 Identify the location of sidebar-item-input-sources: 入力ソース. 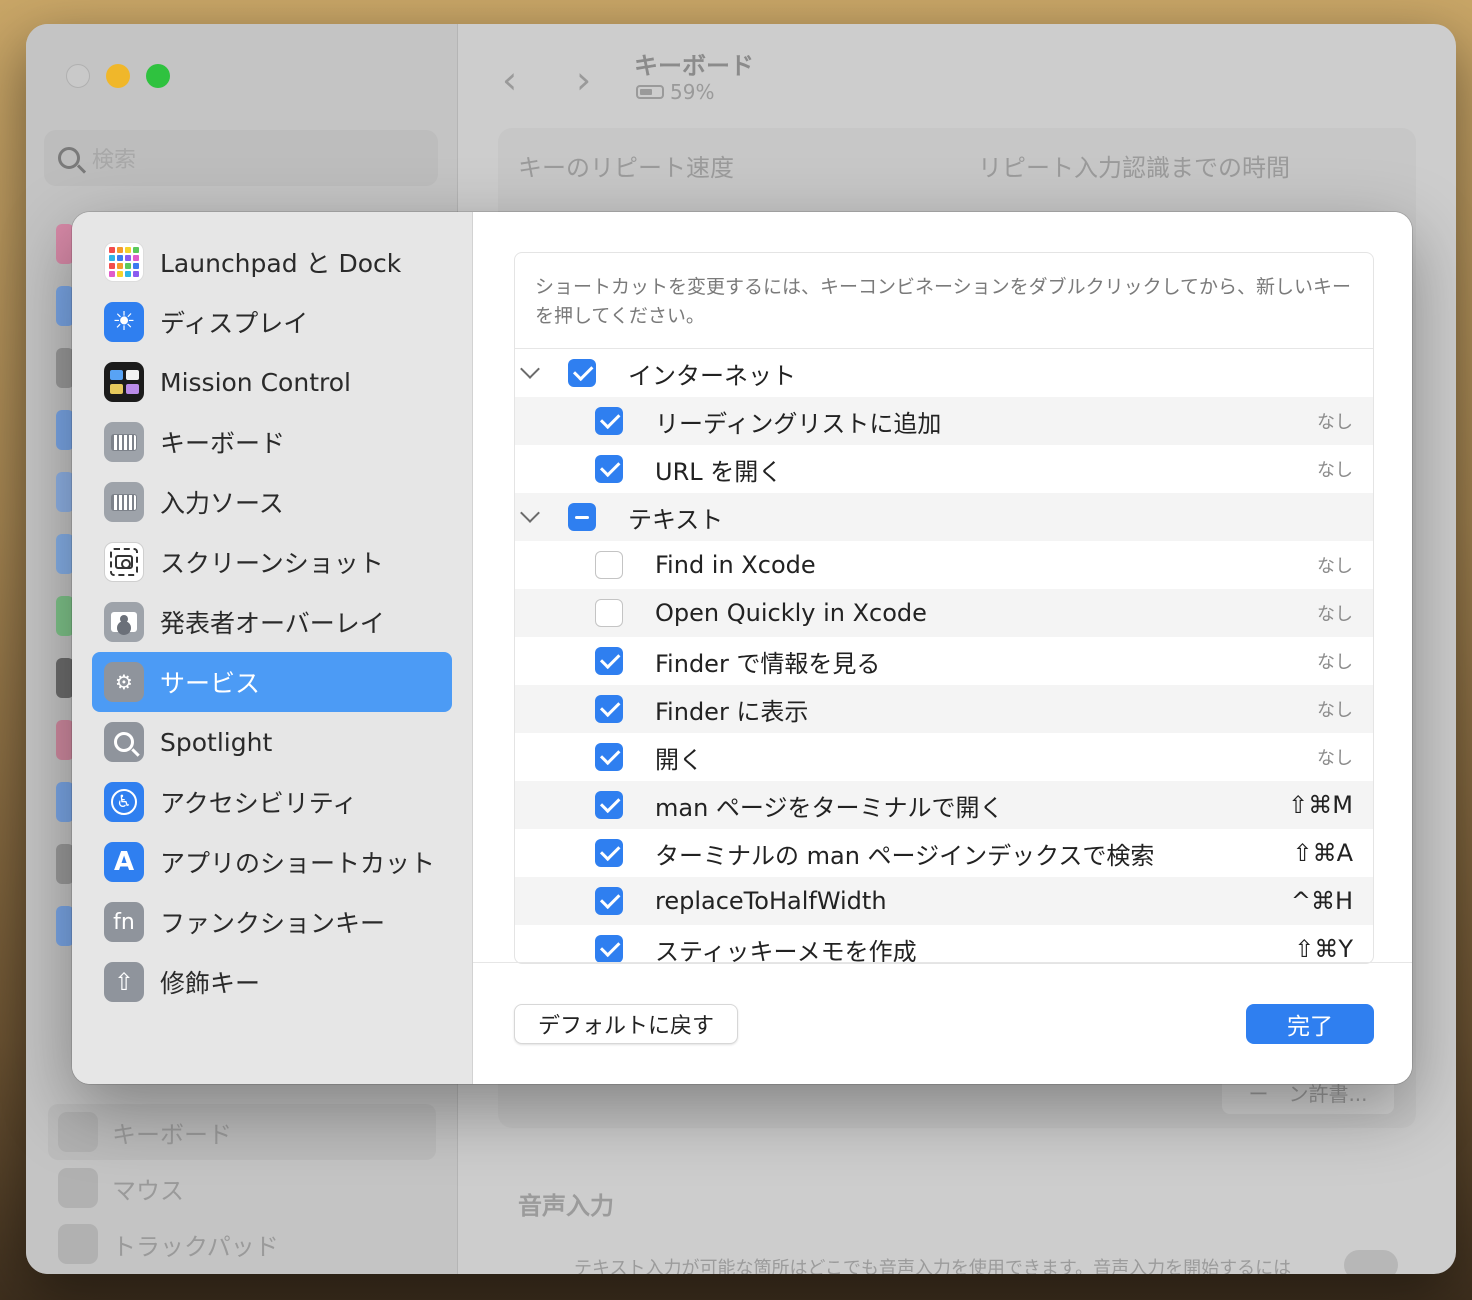
(272, 502).